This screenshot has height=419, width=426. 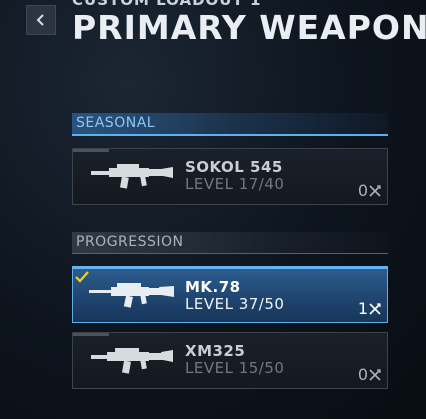 What do you see at coordinates (230, 243) in the screenshot?
I see `section-header-progression: PROGRESSION` at bounding box center [230, 243].